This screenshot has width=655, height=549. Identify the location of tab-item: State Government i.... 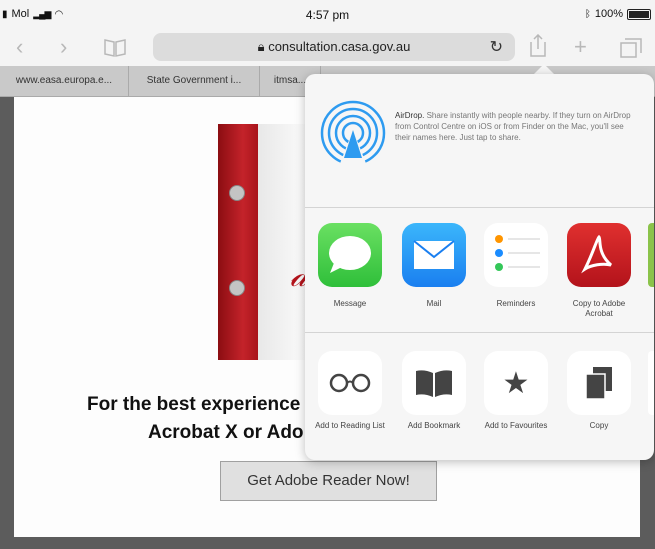
(194, 81).